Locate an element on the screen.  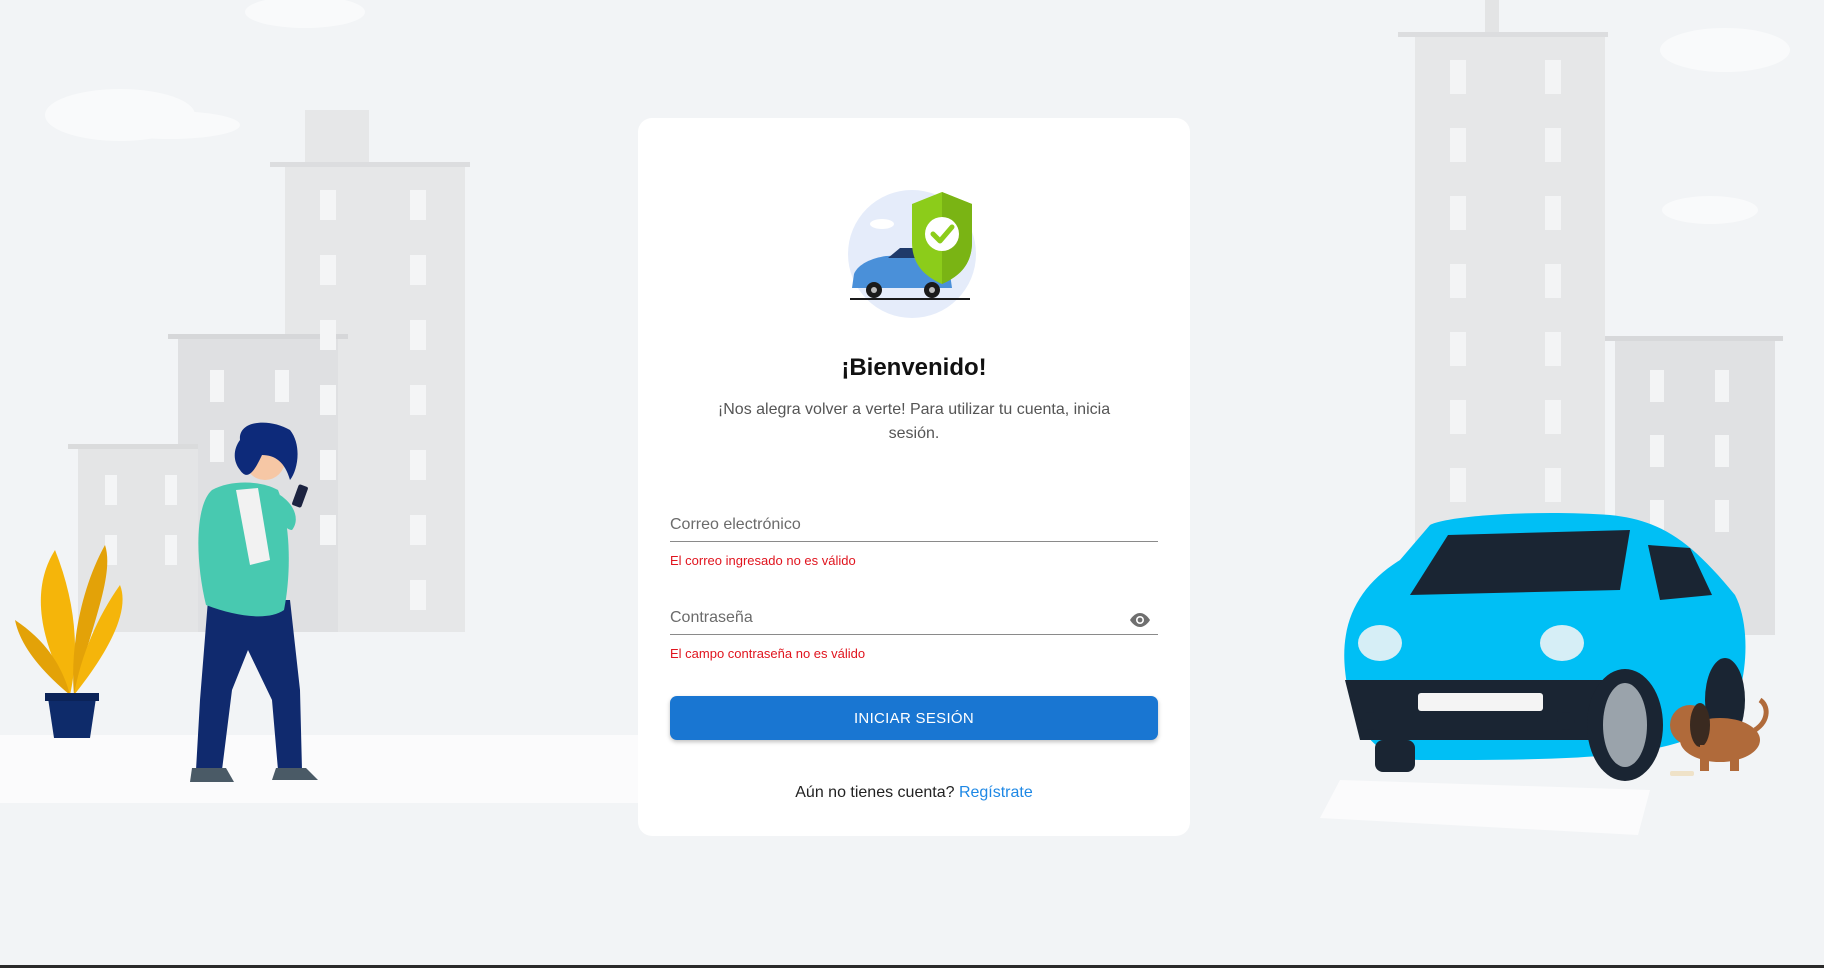
register-link: Regístrate is located at coordinates (996, 792).